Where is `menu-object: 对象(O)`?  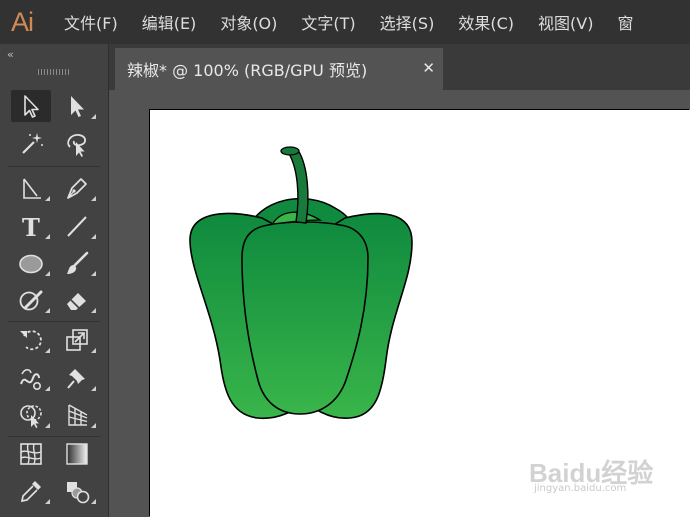 menu-object: 对象(O) is located at coordinates (254, 22).